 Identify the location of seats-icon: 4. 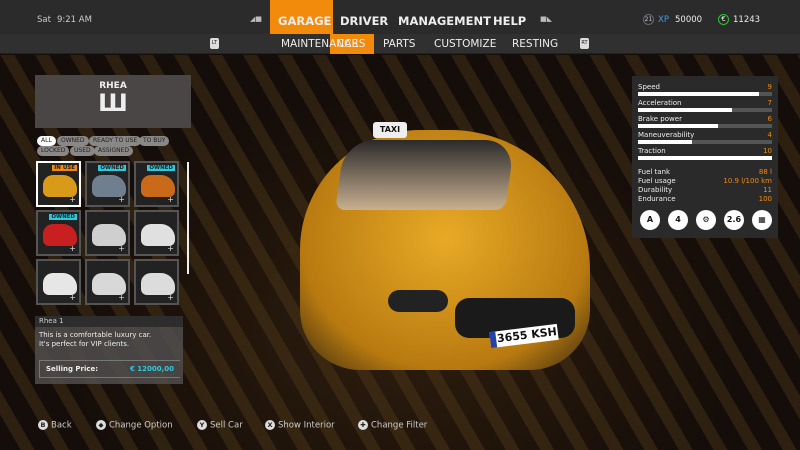
(678, 220).